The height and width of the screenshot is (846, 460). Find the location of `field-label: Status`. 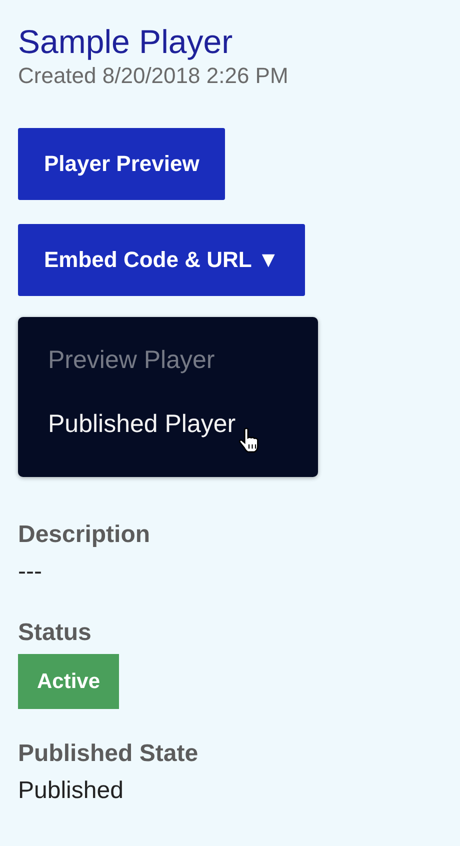

field-label: Status is located at coordinates (55, 633).